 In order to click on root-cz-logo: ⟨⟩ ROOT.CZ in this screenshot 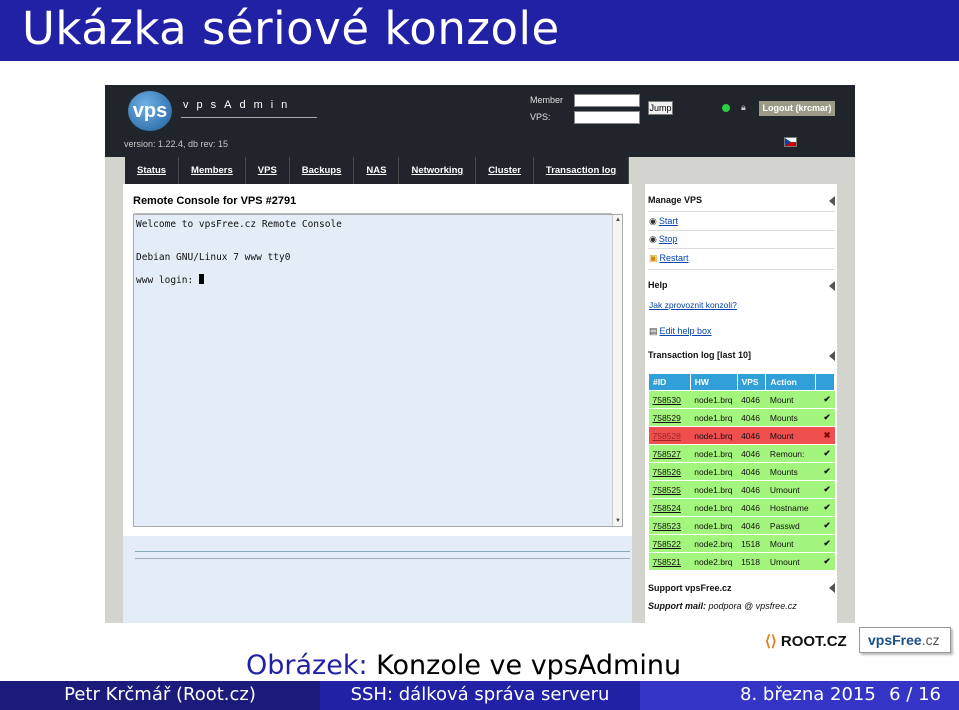, I will do `click(806, 641)`.